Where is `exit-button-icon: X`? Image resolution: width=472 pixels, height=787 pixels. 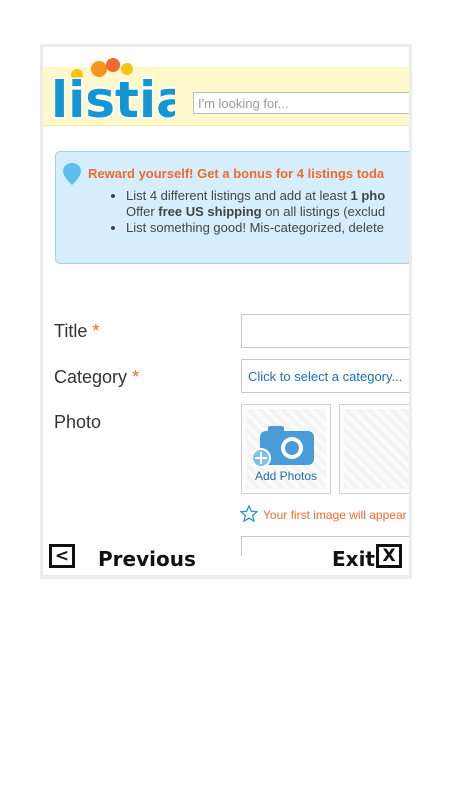
exit-button-icon: X is located at coordinates (389, 556).